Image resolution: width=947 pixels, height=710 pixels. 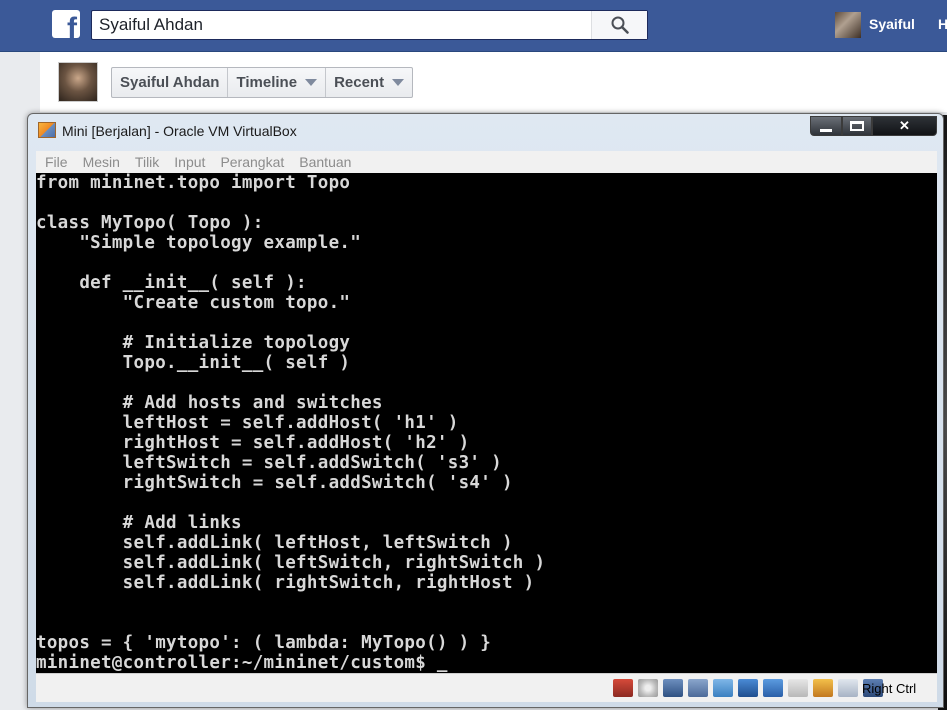 I want to click on host-key-label: Right Ctrl, so click(x=889, y=688).